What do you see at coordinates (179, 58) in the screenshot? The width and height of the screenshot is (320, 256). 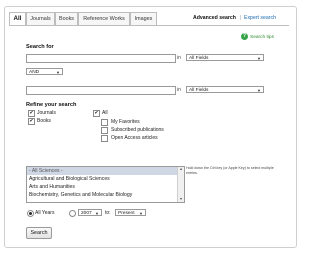 I see `in-label-1: in` at bounding box center [179, 58].